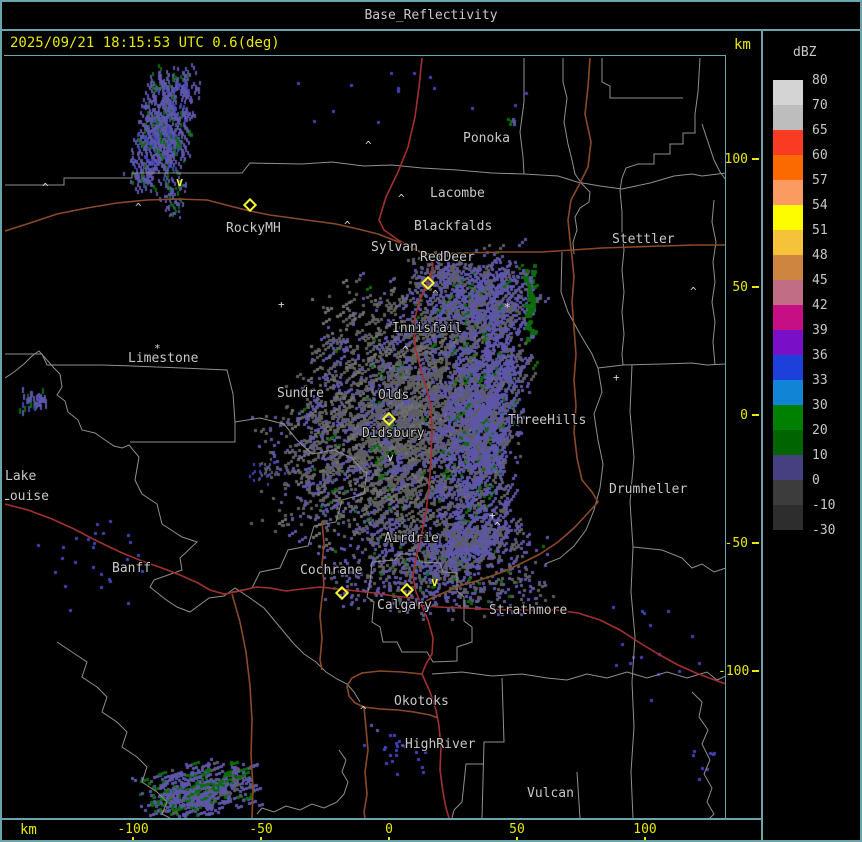 Image resolution: width=862 pixels, height=842 pixels. What do you see at coordinates (820, 230) in the screenshot?
I see `legend-dbz-label: 51` at bounding box center [820, 230].